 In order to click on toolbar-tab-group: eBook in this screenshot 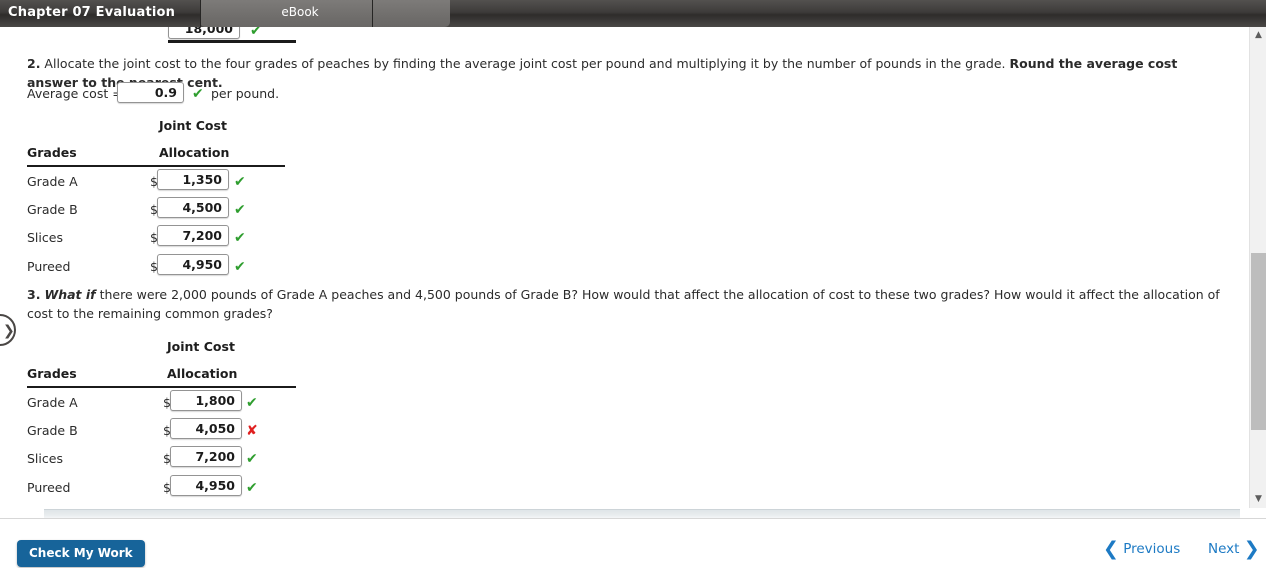, I will do `click(325, 13)`.